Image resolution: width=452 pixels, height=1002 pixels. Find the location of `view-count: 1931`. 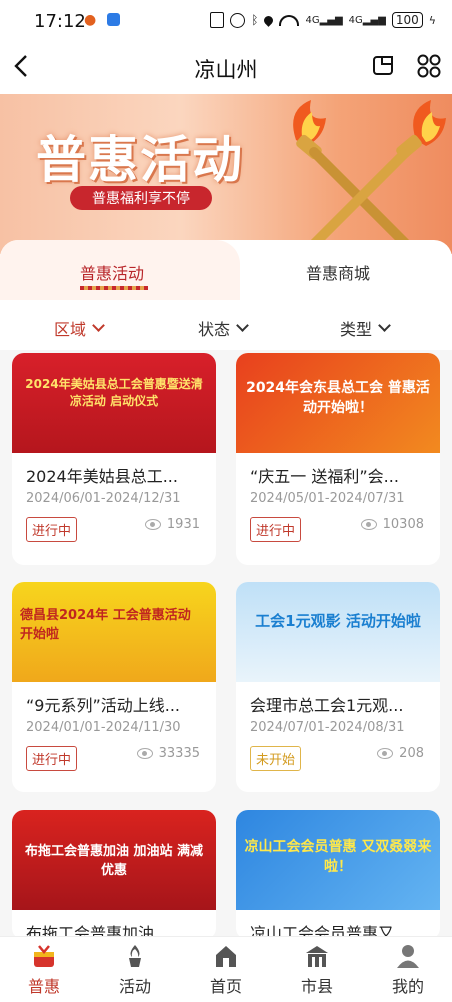

view-count: 1931 is located at coordinates (172, 524).